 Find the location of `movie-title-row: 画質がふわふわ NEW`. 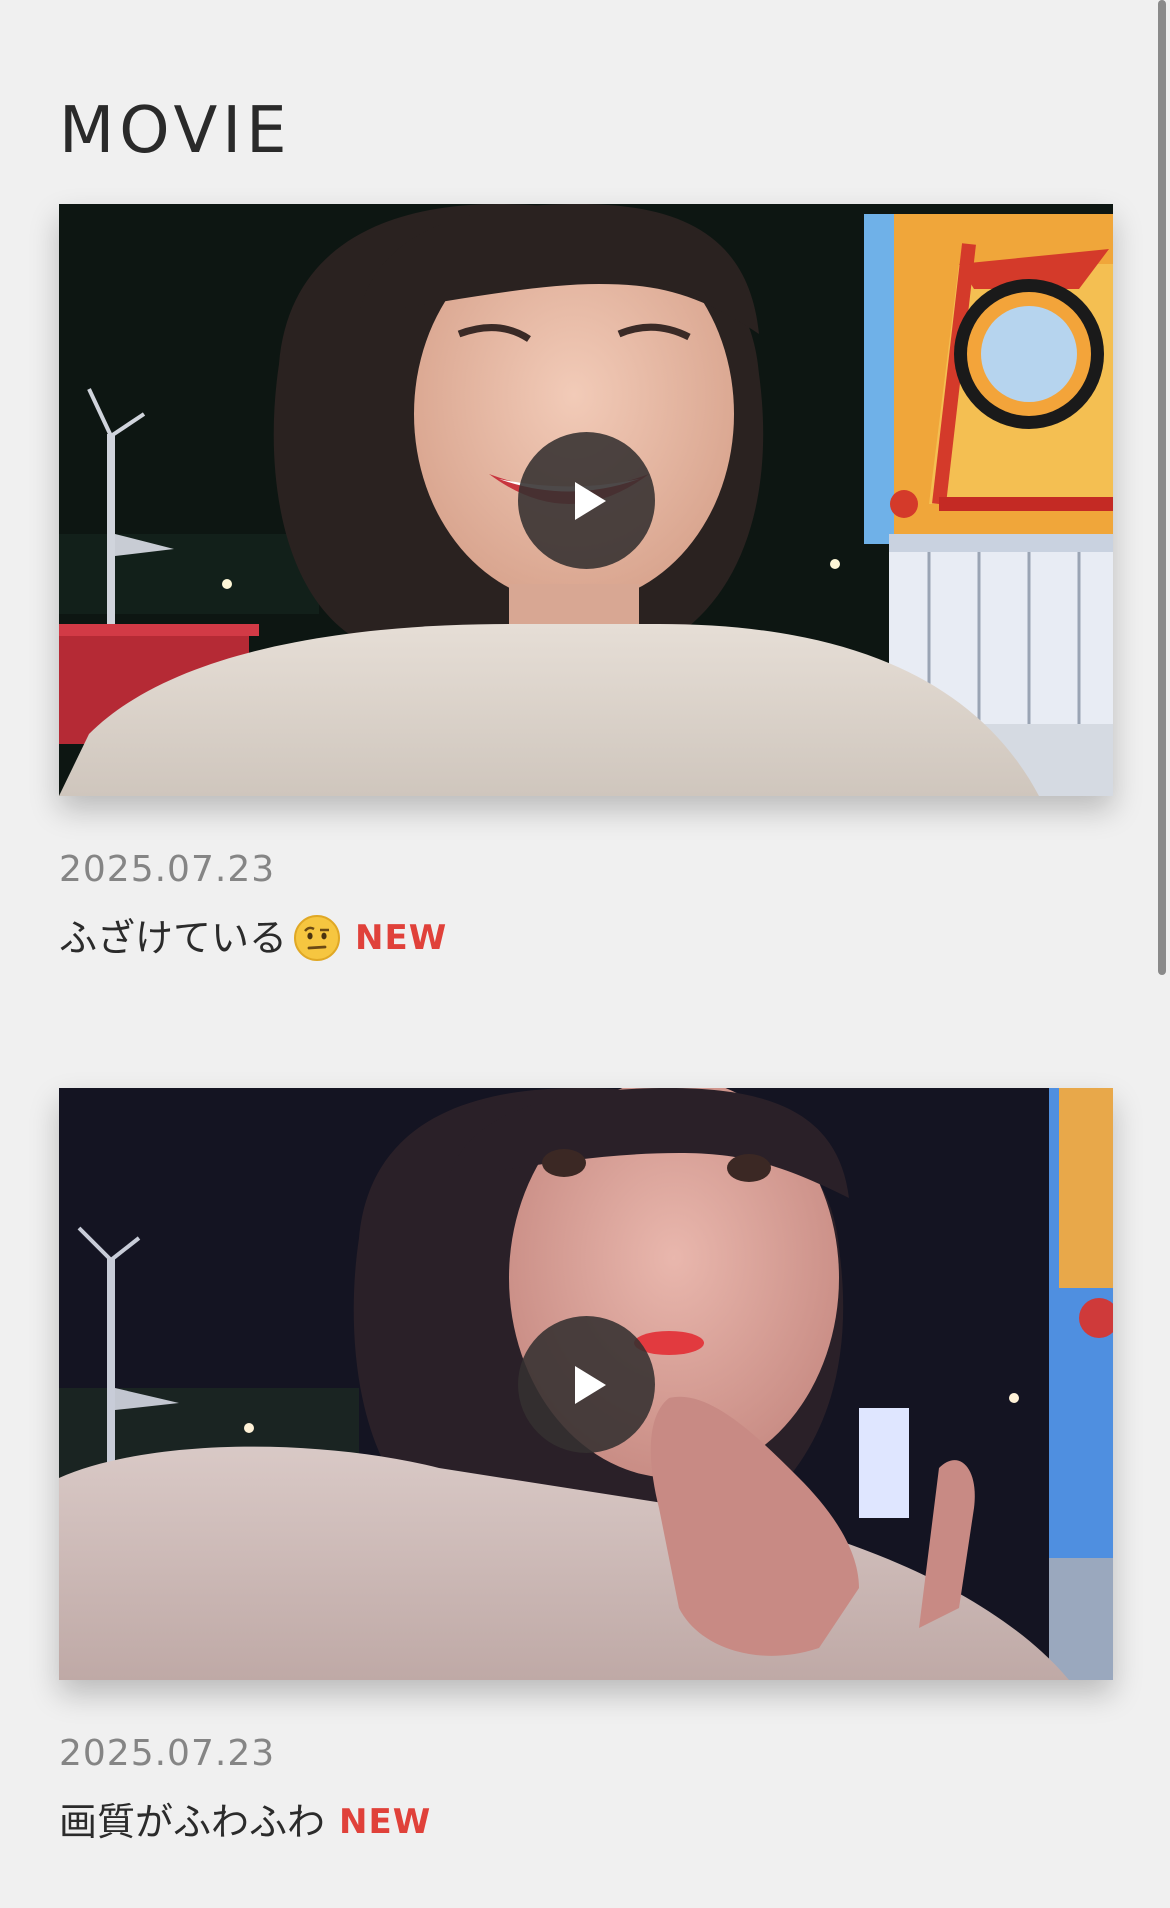

movie-title-row: 画質がふわふわ NEW is located at coordinates (245, 1822).